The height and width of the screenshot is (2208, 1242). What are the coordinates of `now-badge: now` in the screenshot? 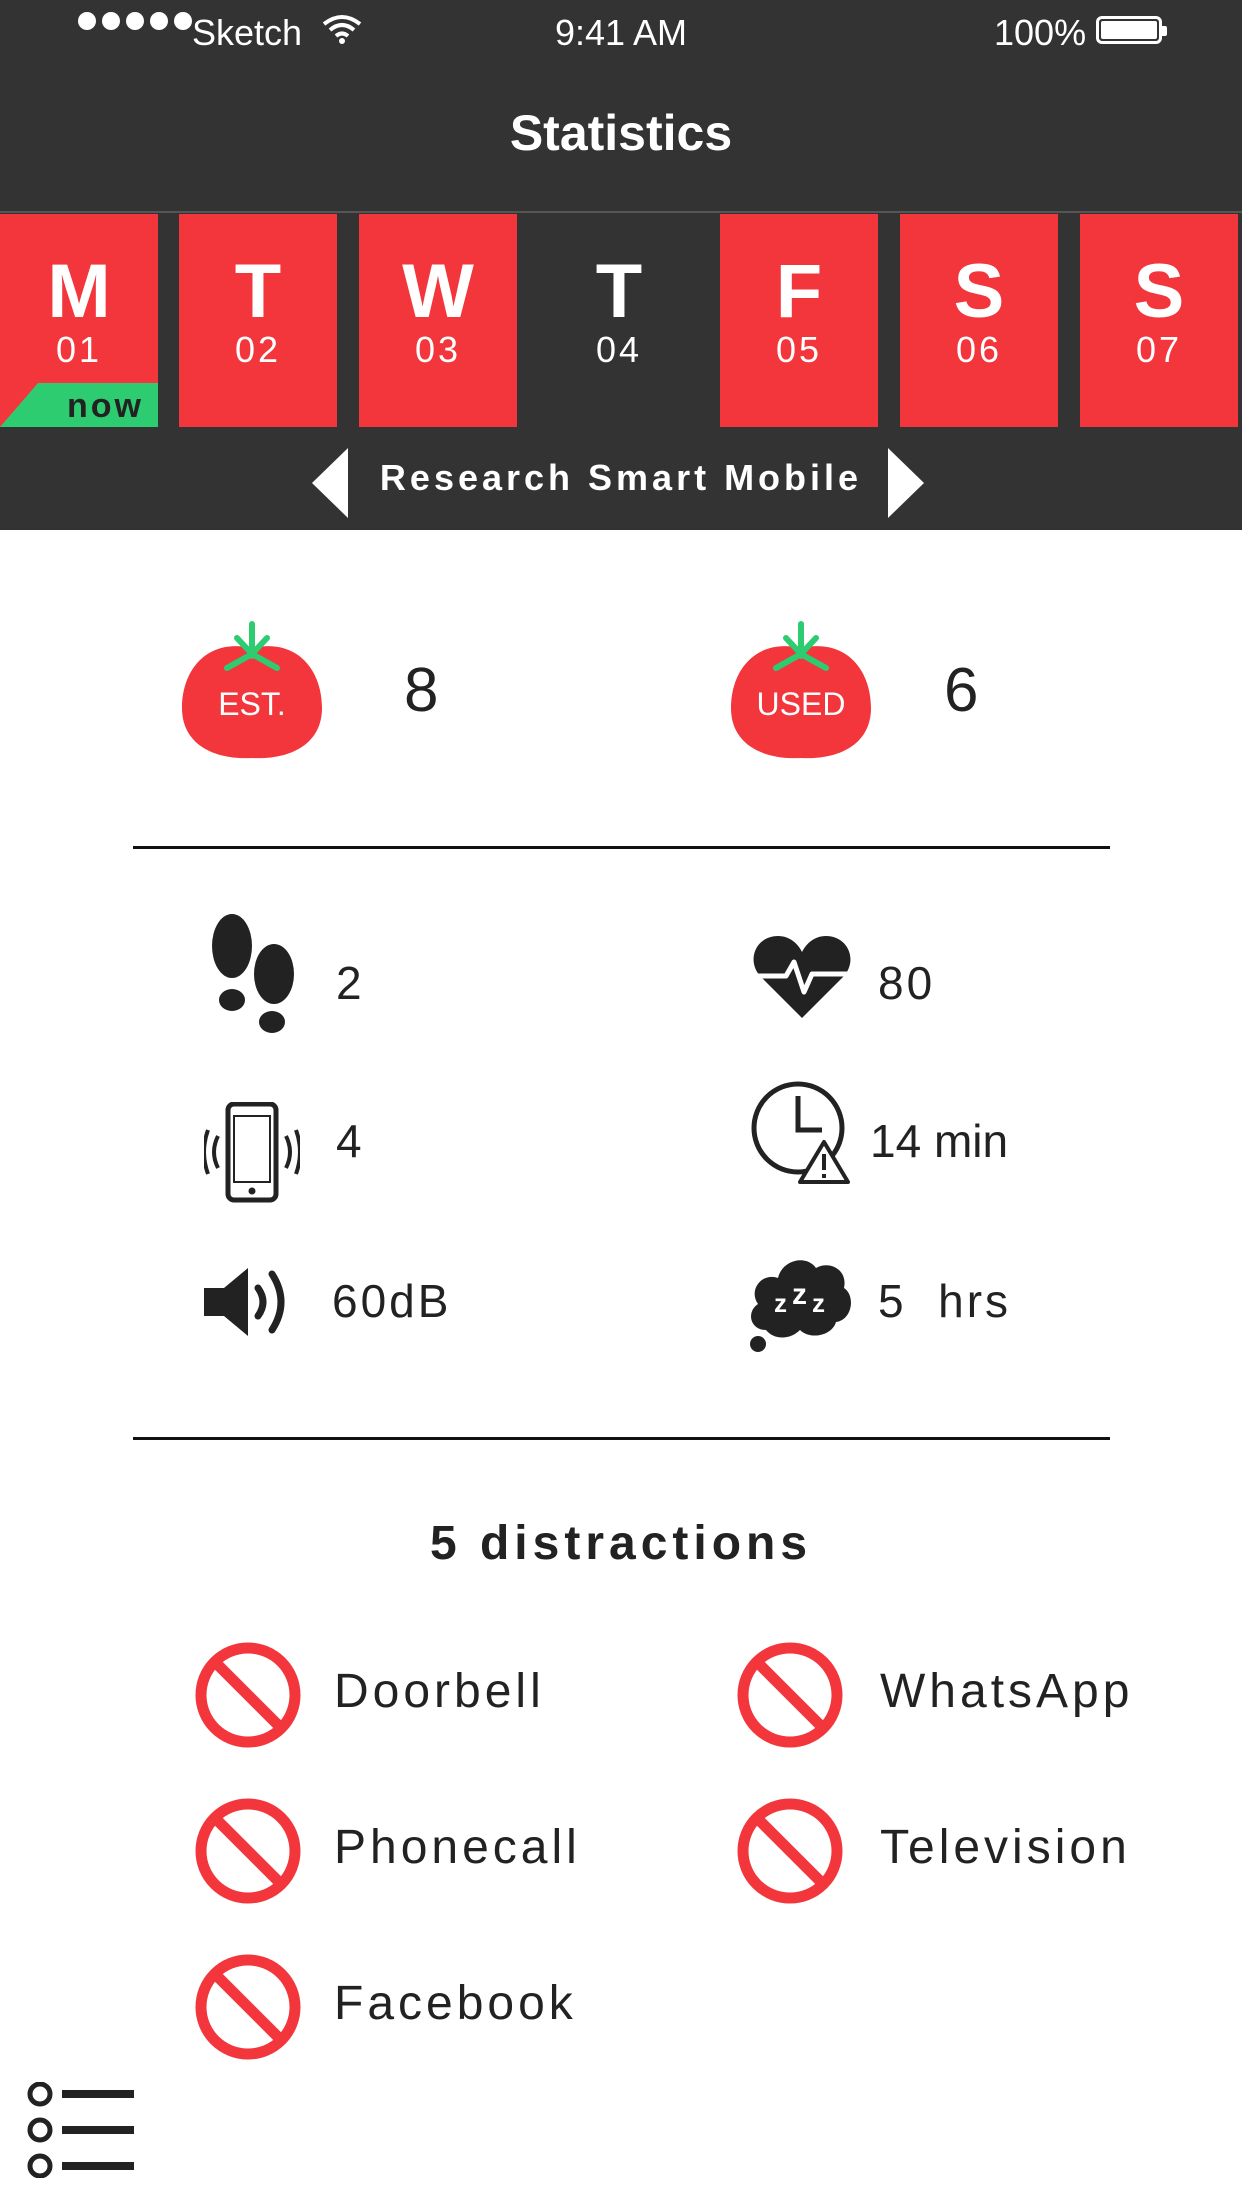 It's located at (79, 405).